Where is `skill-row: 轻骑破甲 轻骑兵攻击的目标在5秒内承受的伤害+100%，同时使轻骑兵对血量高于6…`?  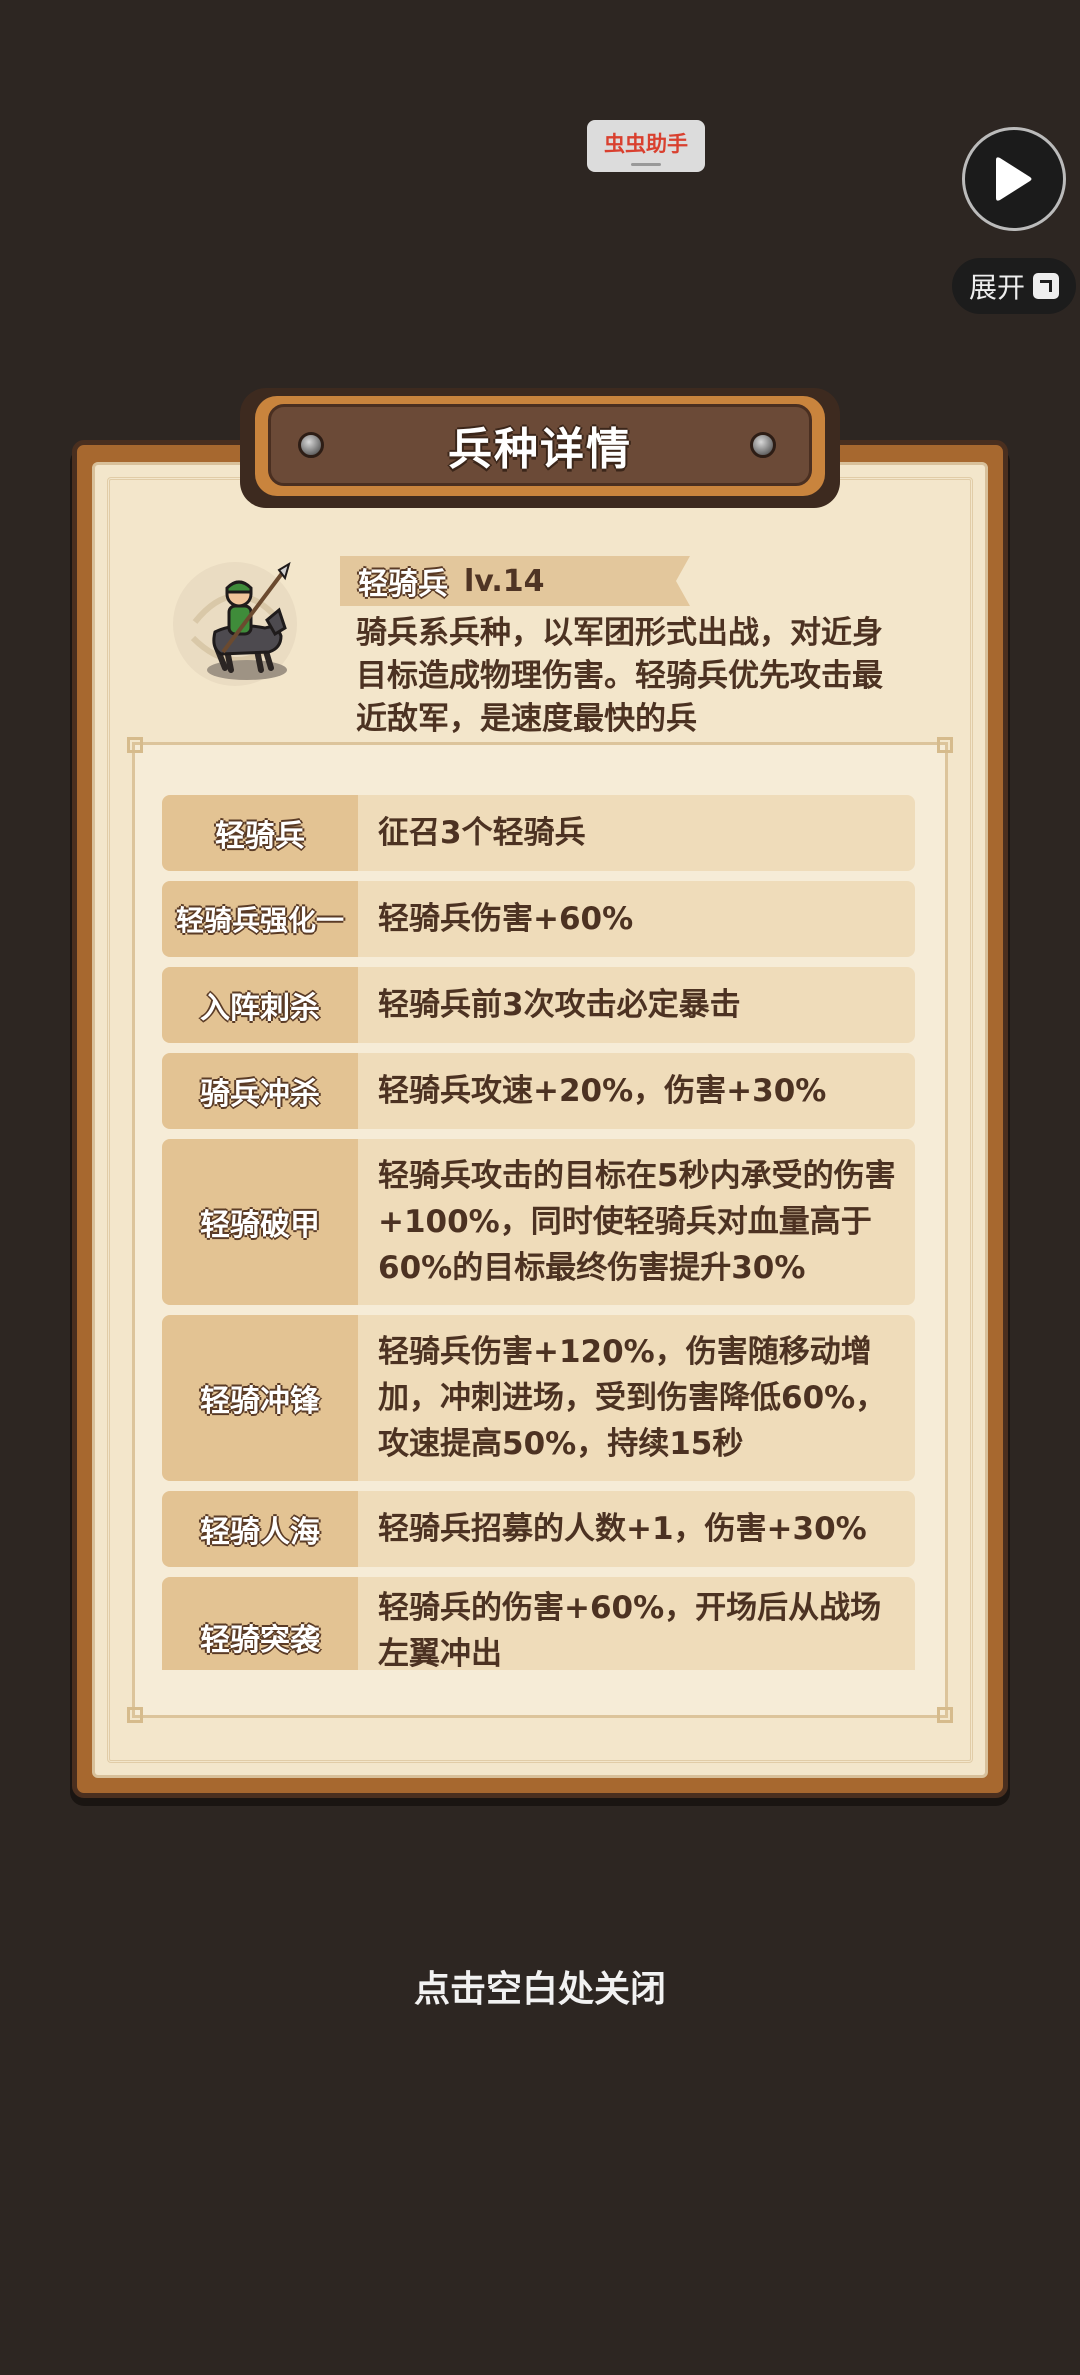
skill-row: 轻骑破甲 轻骑兵攻击的目标在5秒内承受的伤害+100%，同时使轻骑兵对血量高于6… is located at coordinates (538, 1222).